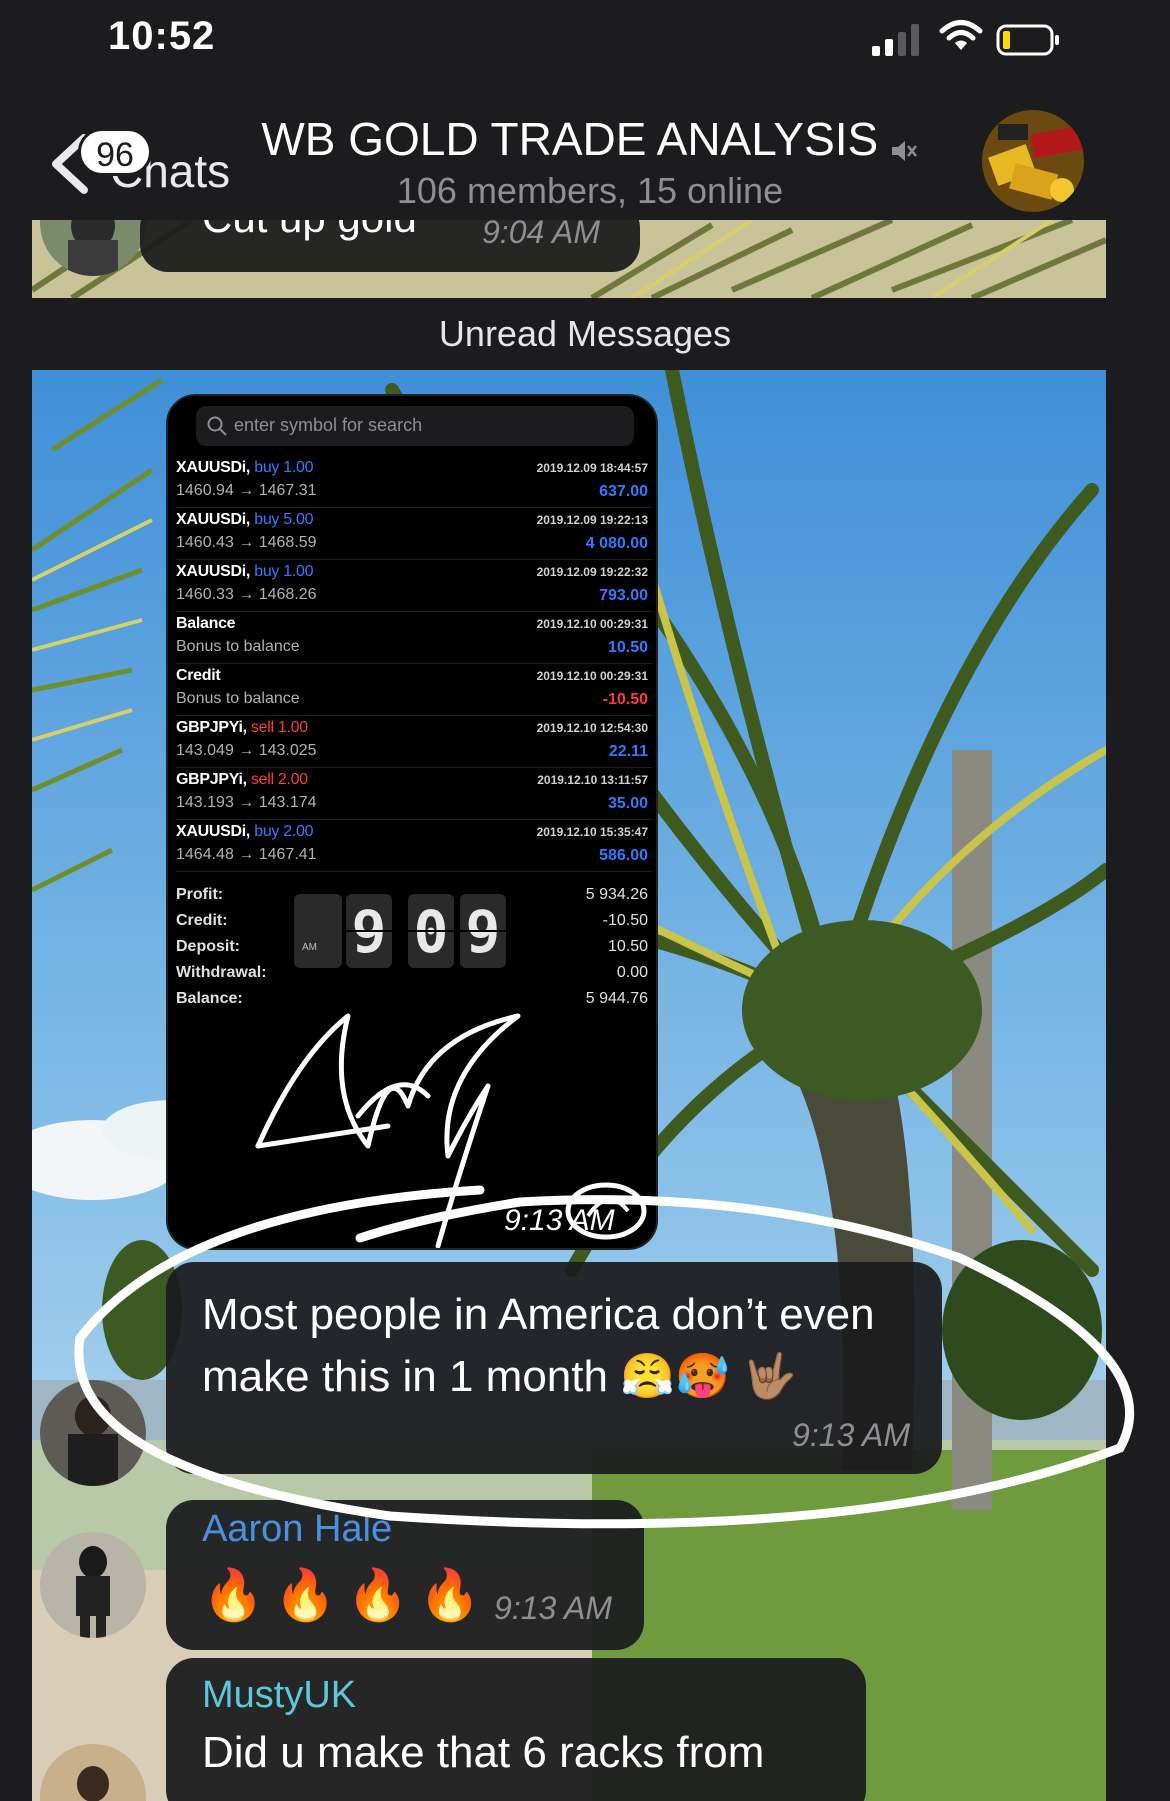 The image size is (1170, 1801). I want to click on message-text: Did u make that 6 racks from, so click(483, 1752).